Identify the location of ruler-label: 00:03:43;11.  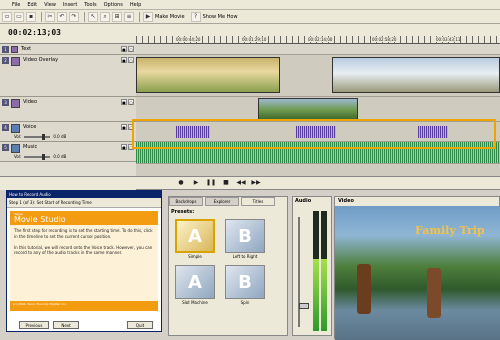
(448, 39).